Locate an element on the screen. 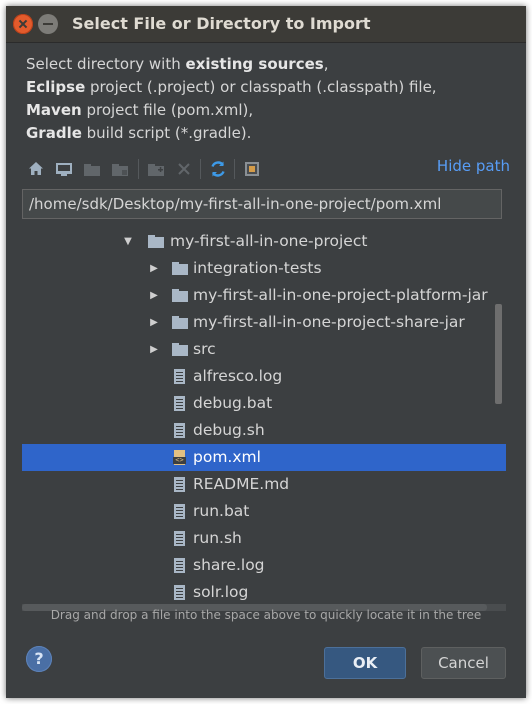 This screenshot has height=704, width=532. minimize-window-button is located at coordinates (48, 24).